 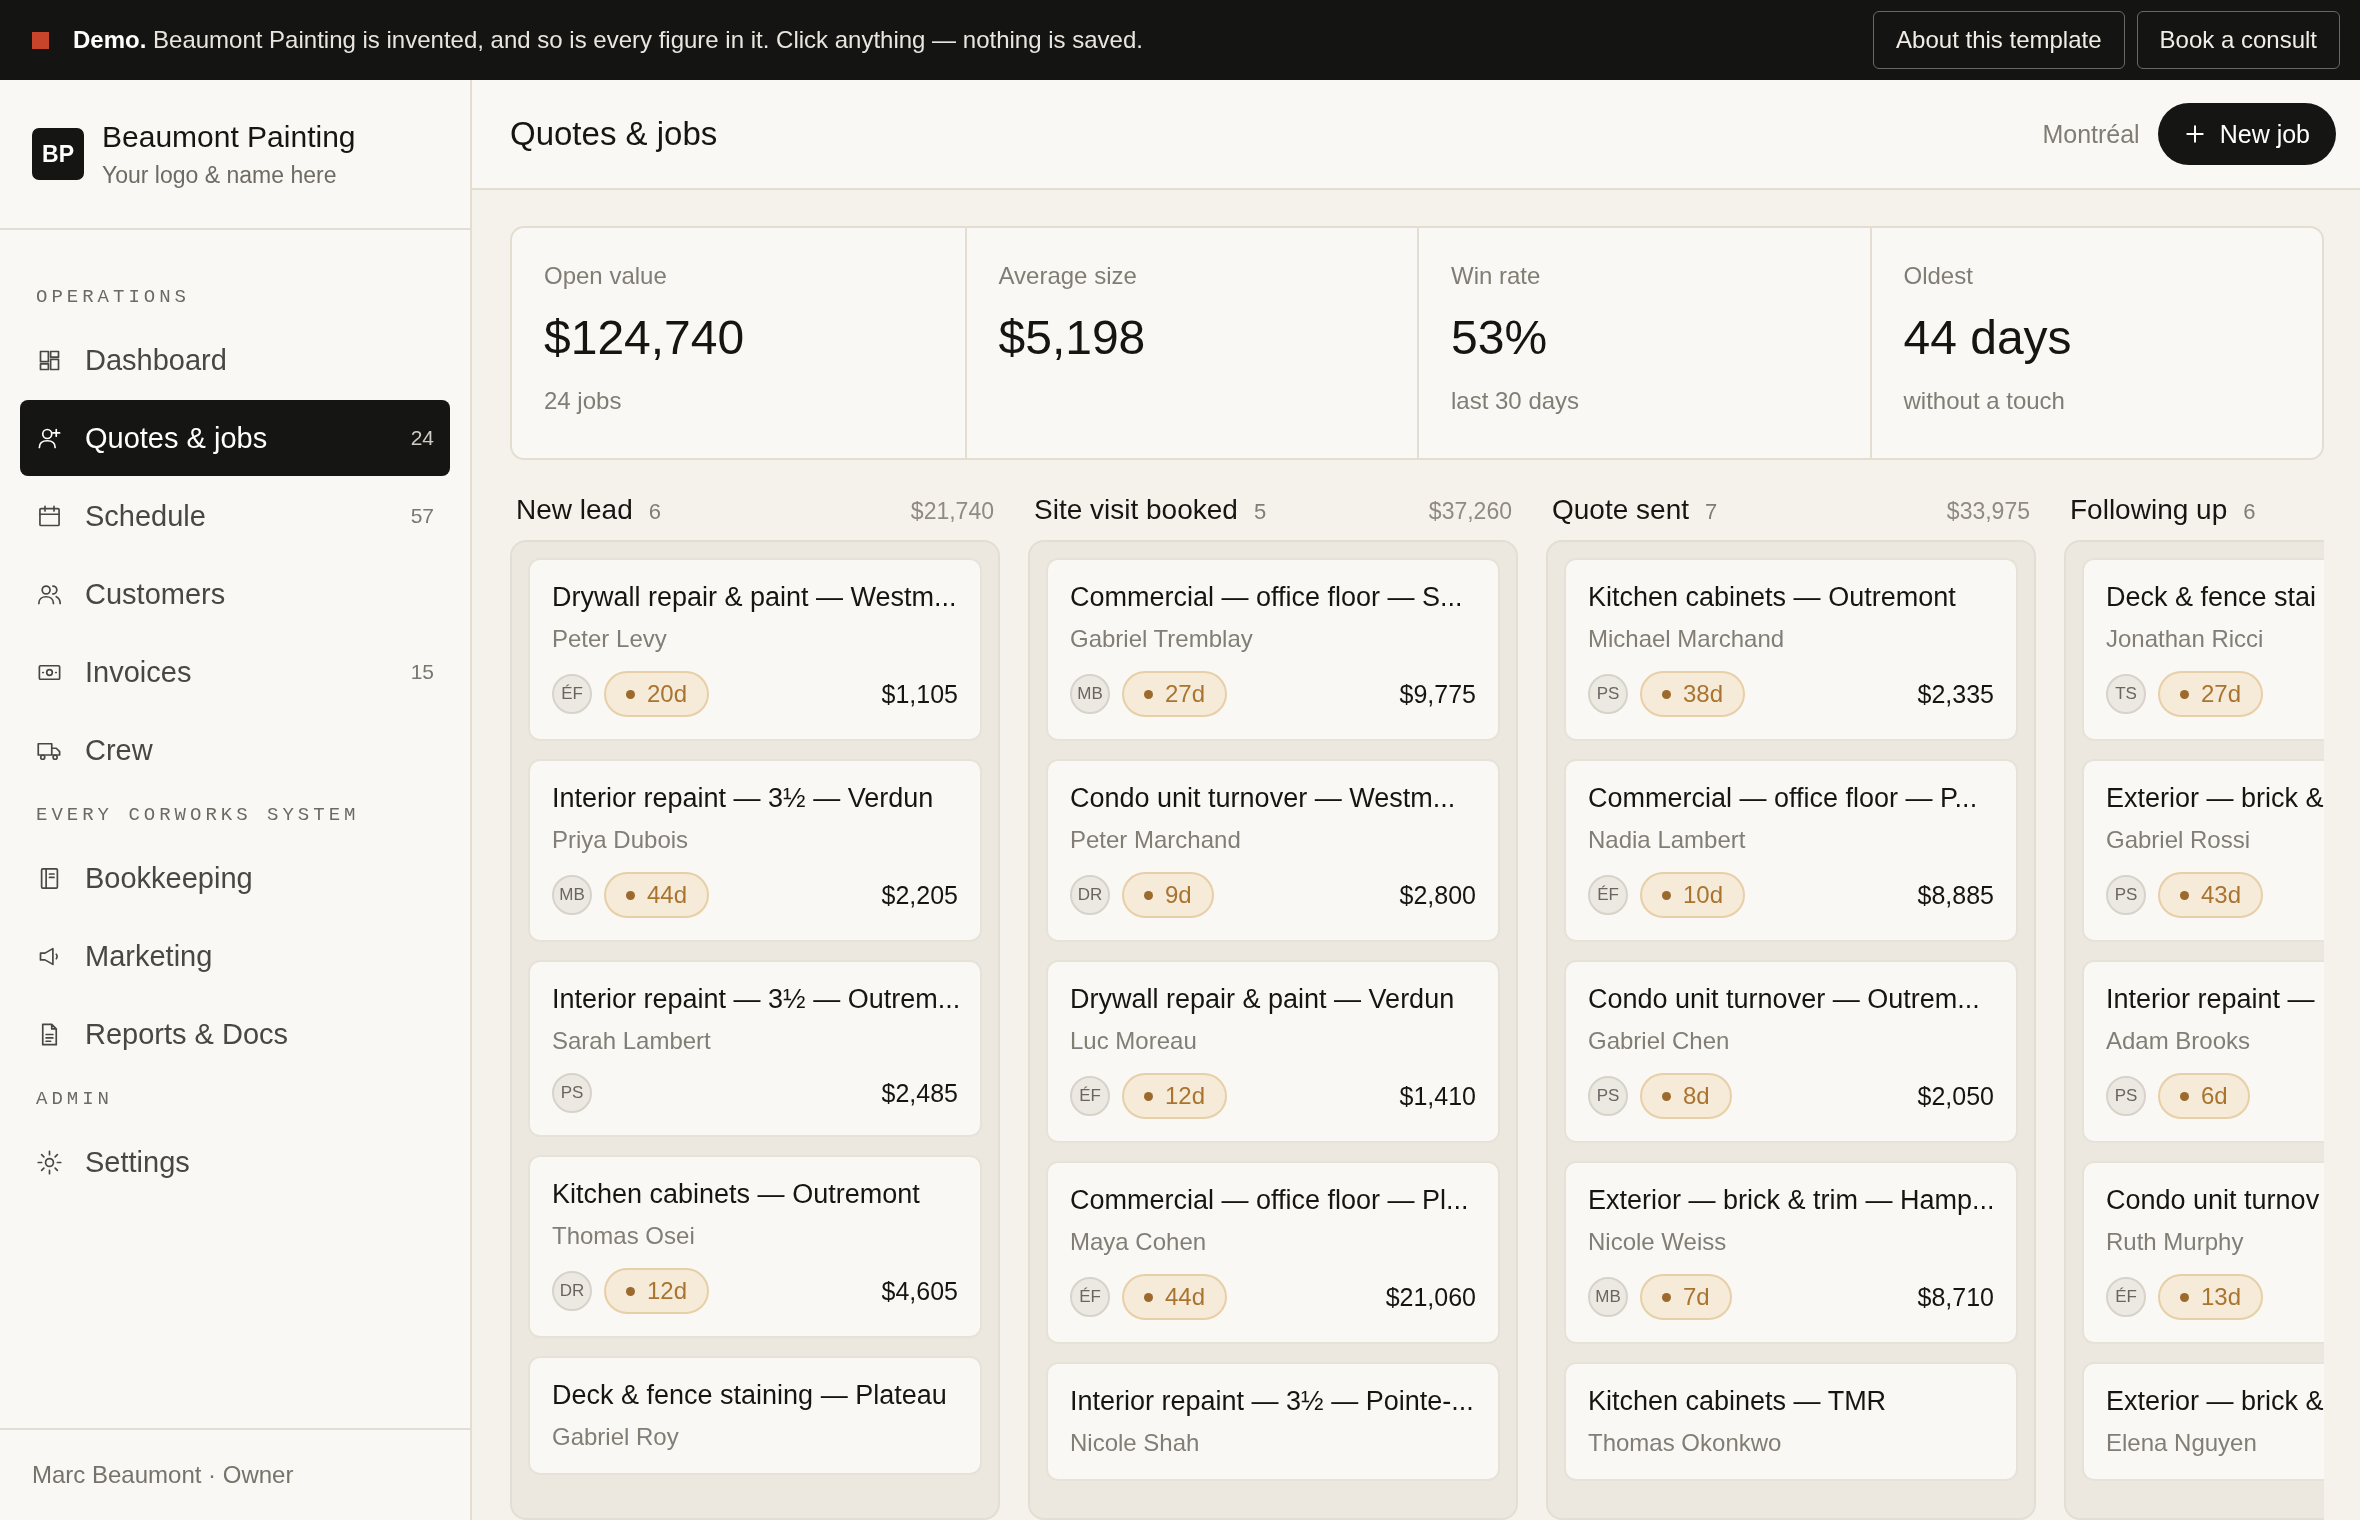 I want to click on nav-item: Settings, so click(x=235, y=1162).